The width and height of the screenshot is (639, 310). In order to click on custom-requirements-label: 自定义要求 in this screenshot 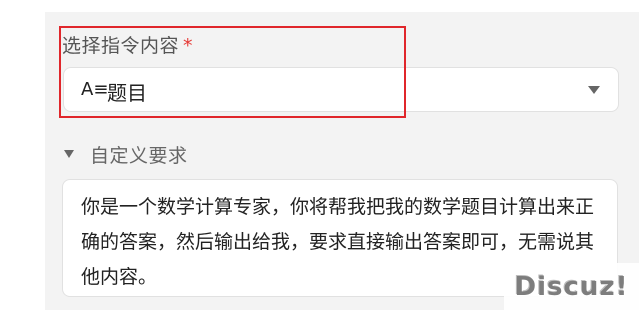, I will do `click(139, 155)`.